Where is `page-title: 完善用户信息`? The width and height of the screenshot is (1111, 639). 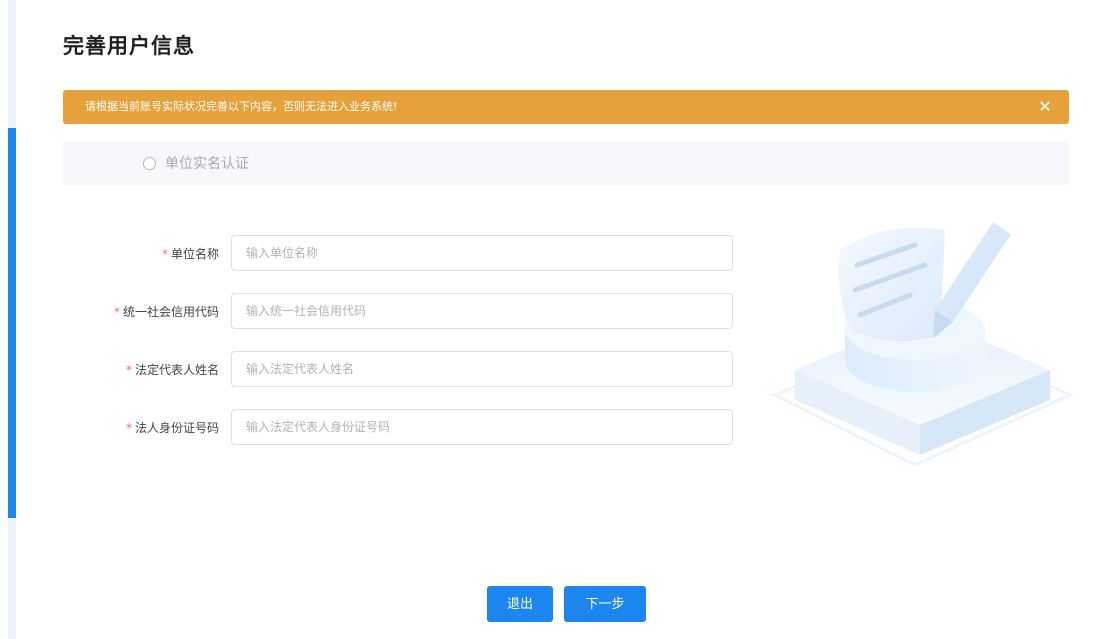 page-title: 完善用户信息 is located at coordinates (129, 46).